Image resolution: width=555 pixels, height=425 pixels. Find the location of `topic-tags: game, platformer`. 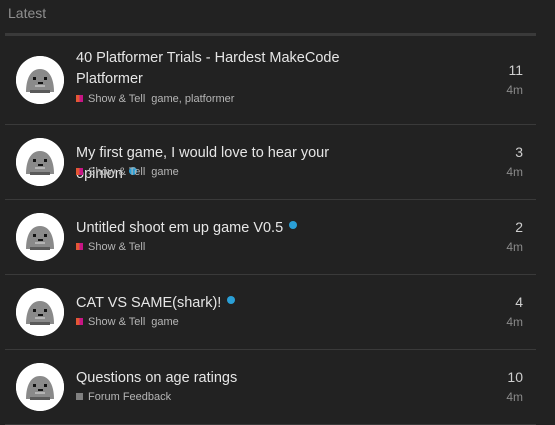

topic-tags: game, platformer is located at coordinates (192, 99).